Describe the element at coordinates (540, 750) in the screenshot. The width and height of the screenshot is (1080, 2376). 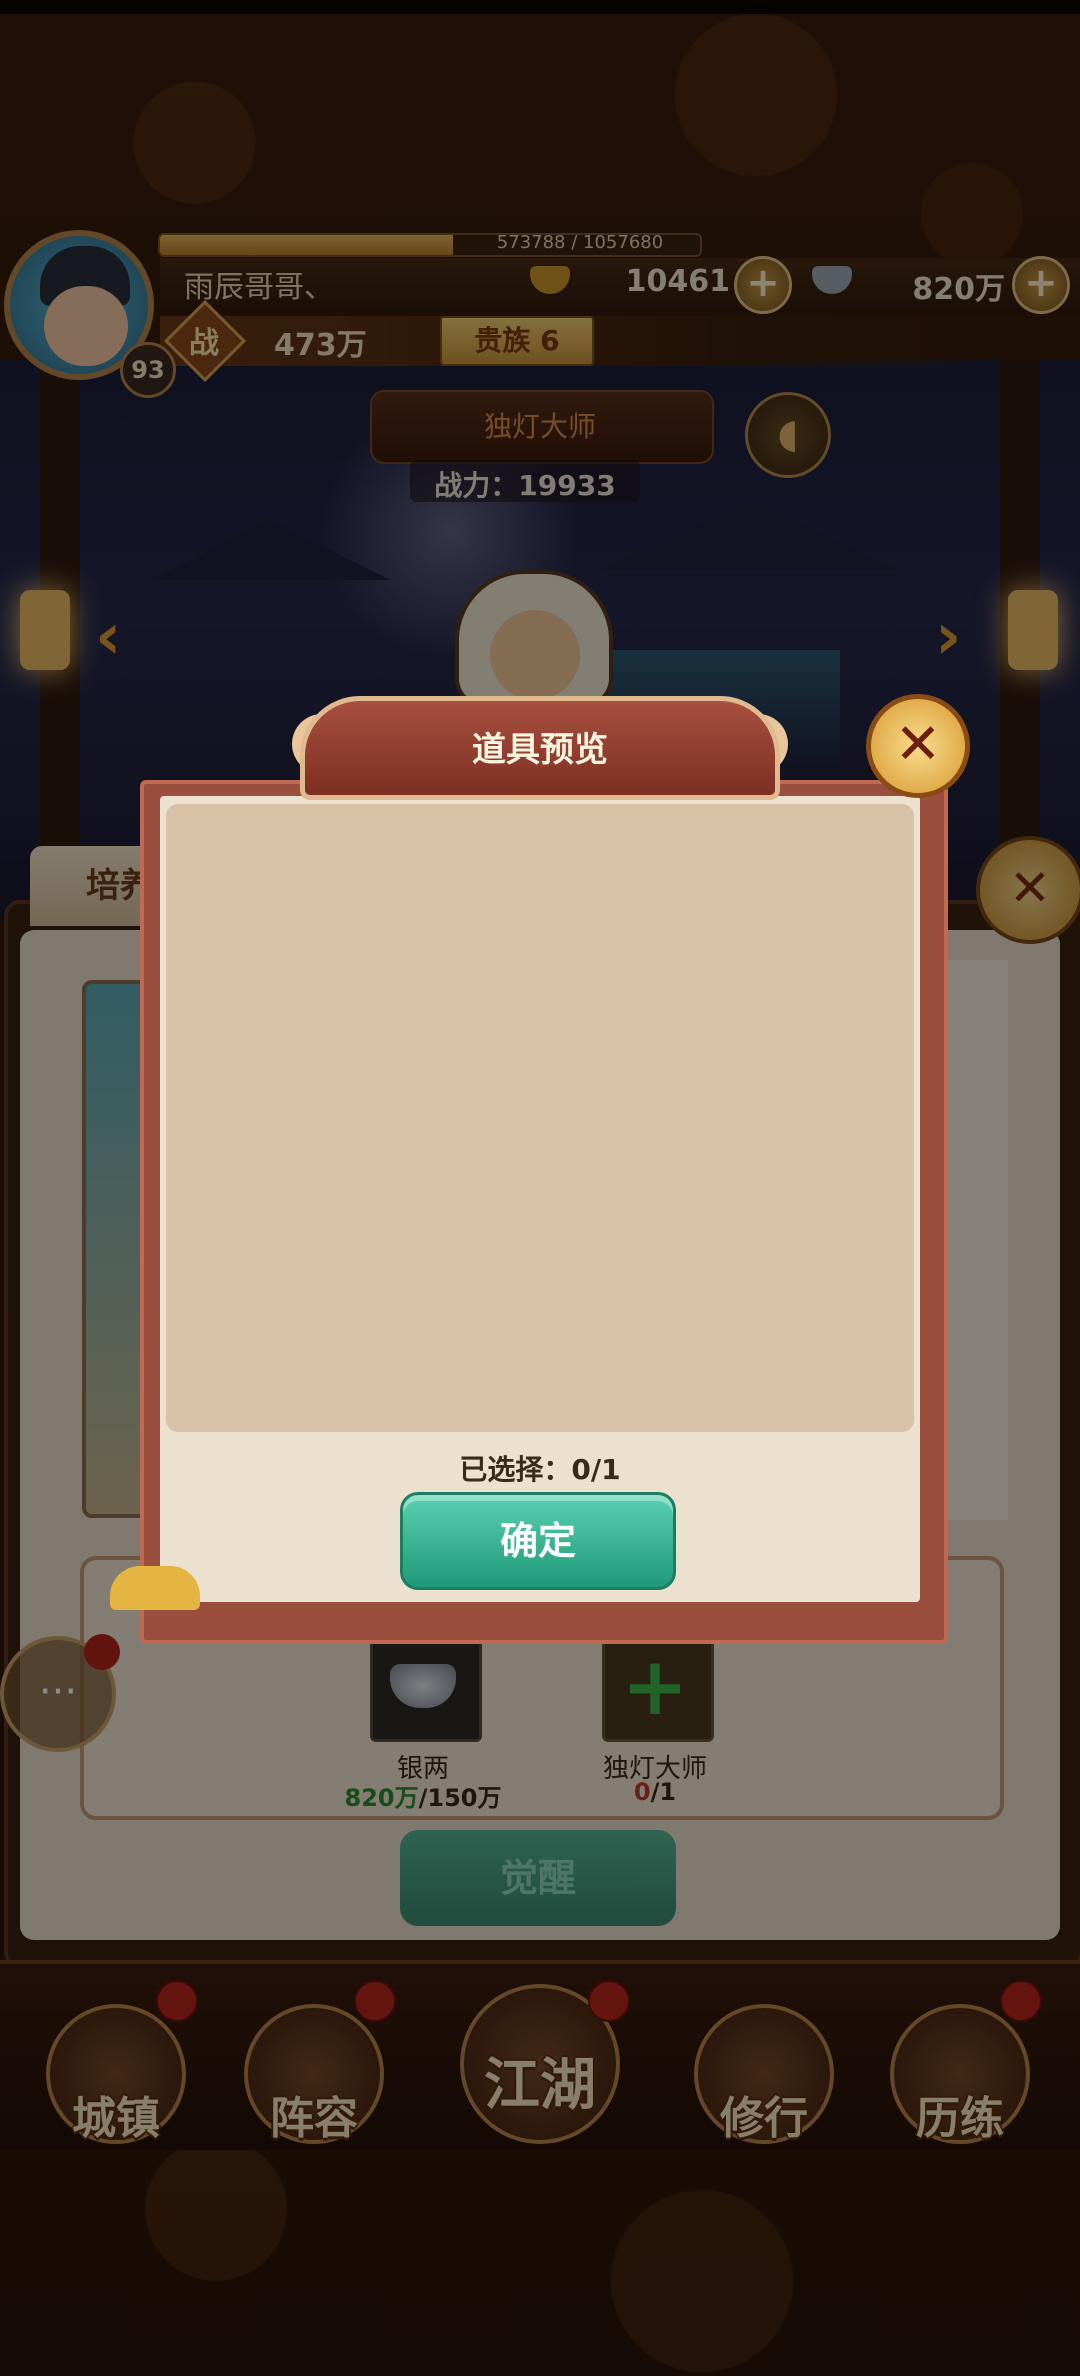
I see `modal-title: 道具预览` at that location.